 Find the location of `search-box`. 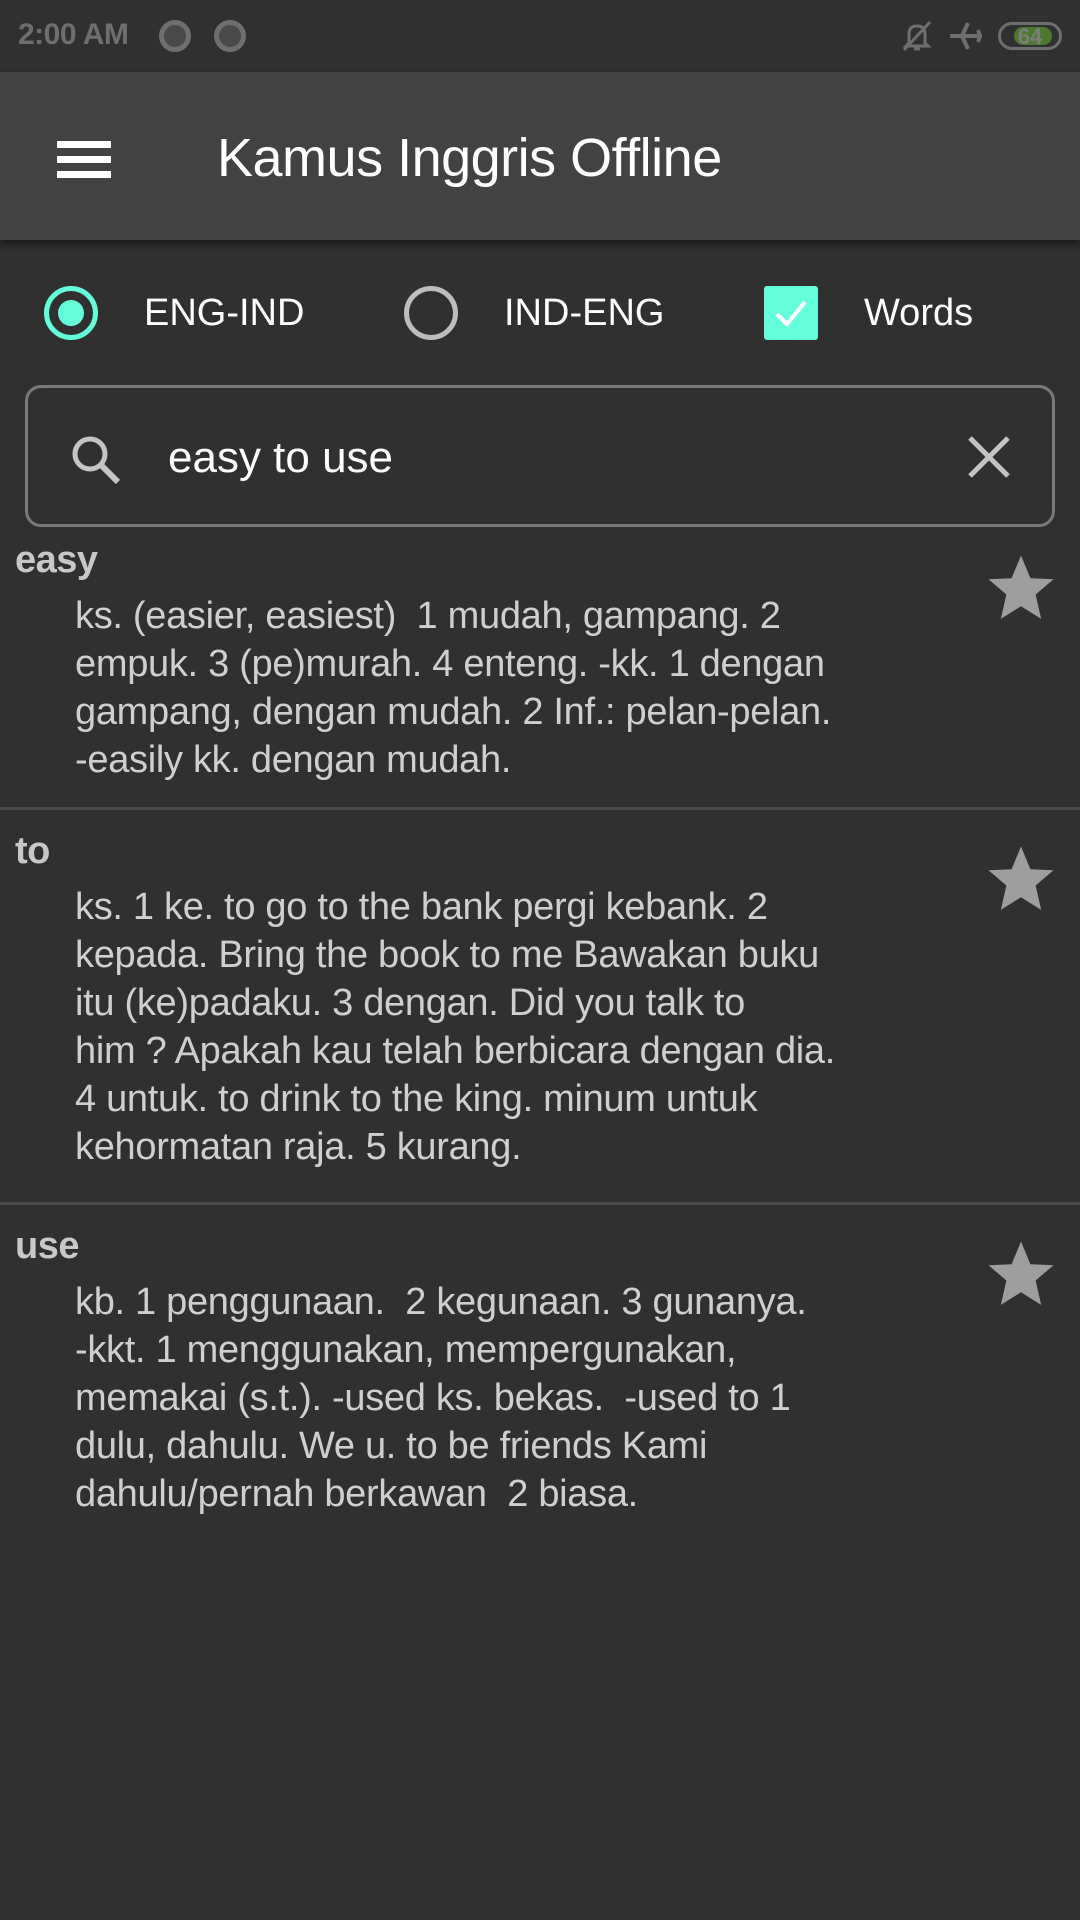

search-box is located at coordinates (540, 456).